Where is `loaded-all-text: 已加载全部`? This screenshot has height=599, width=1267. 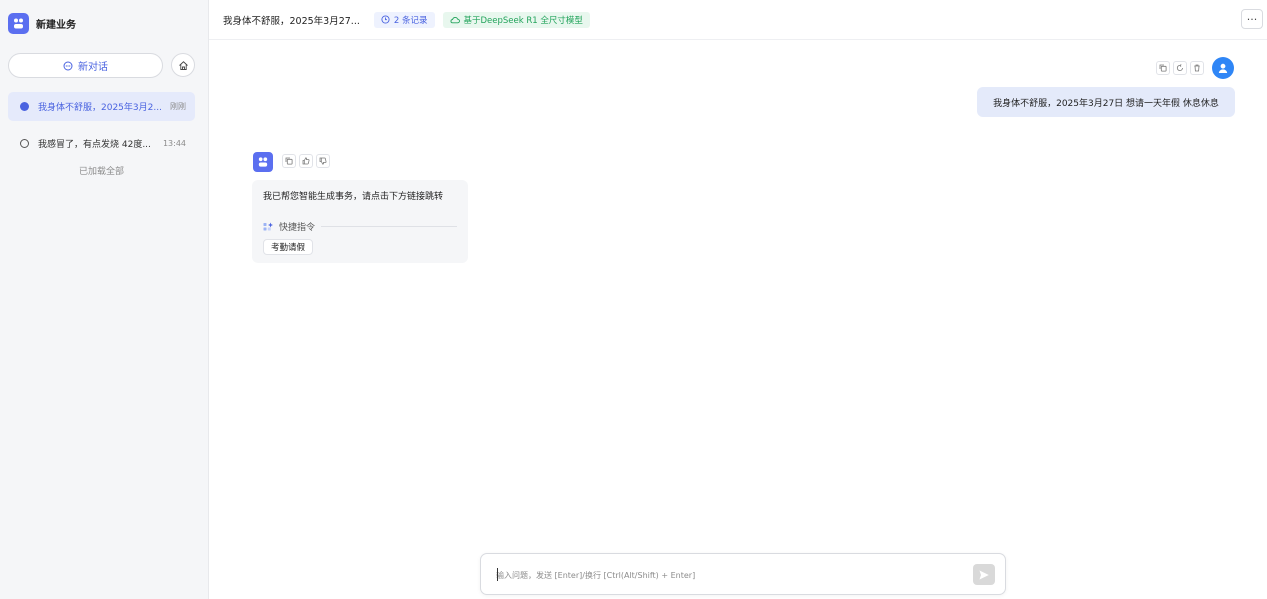 loaded-all-text: 已加载全部 is located at coordinates (101, 172).